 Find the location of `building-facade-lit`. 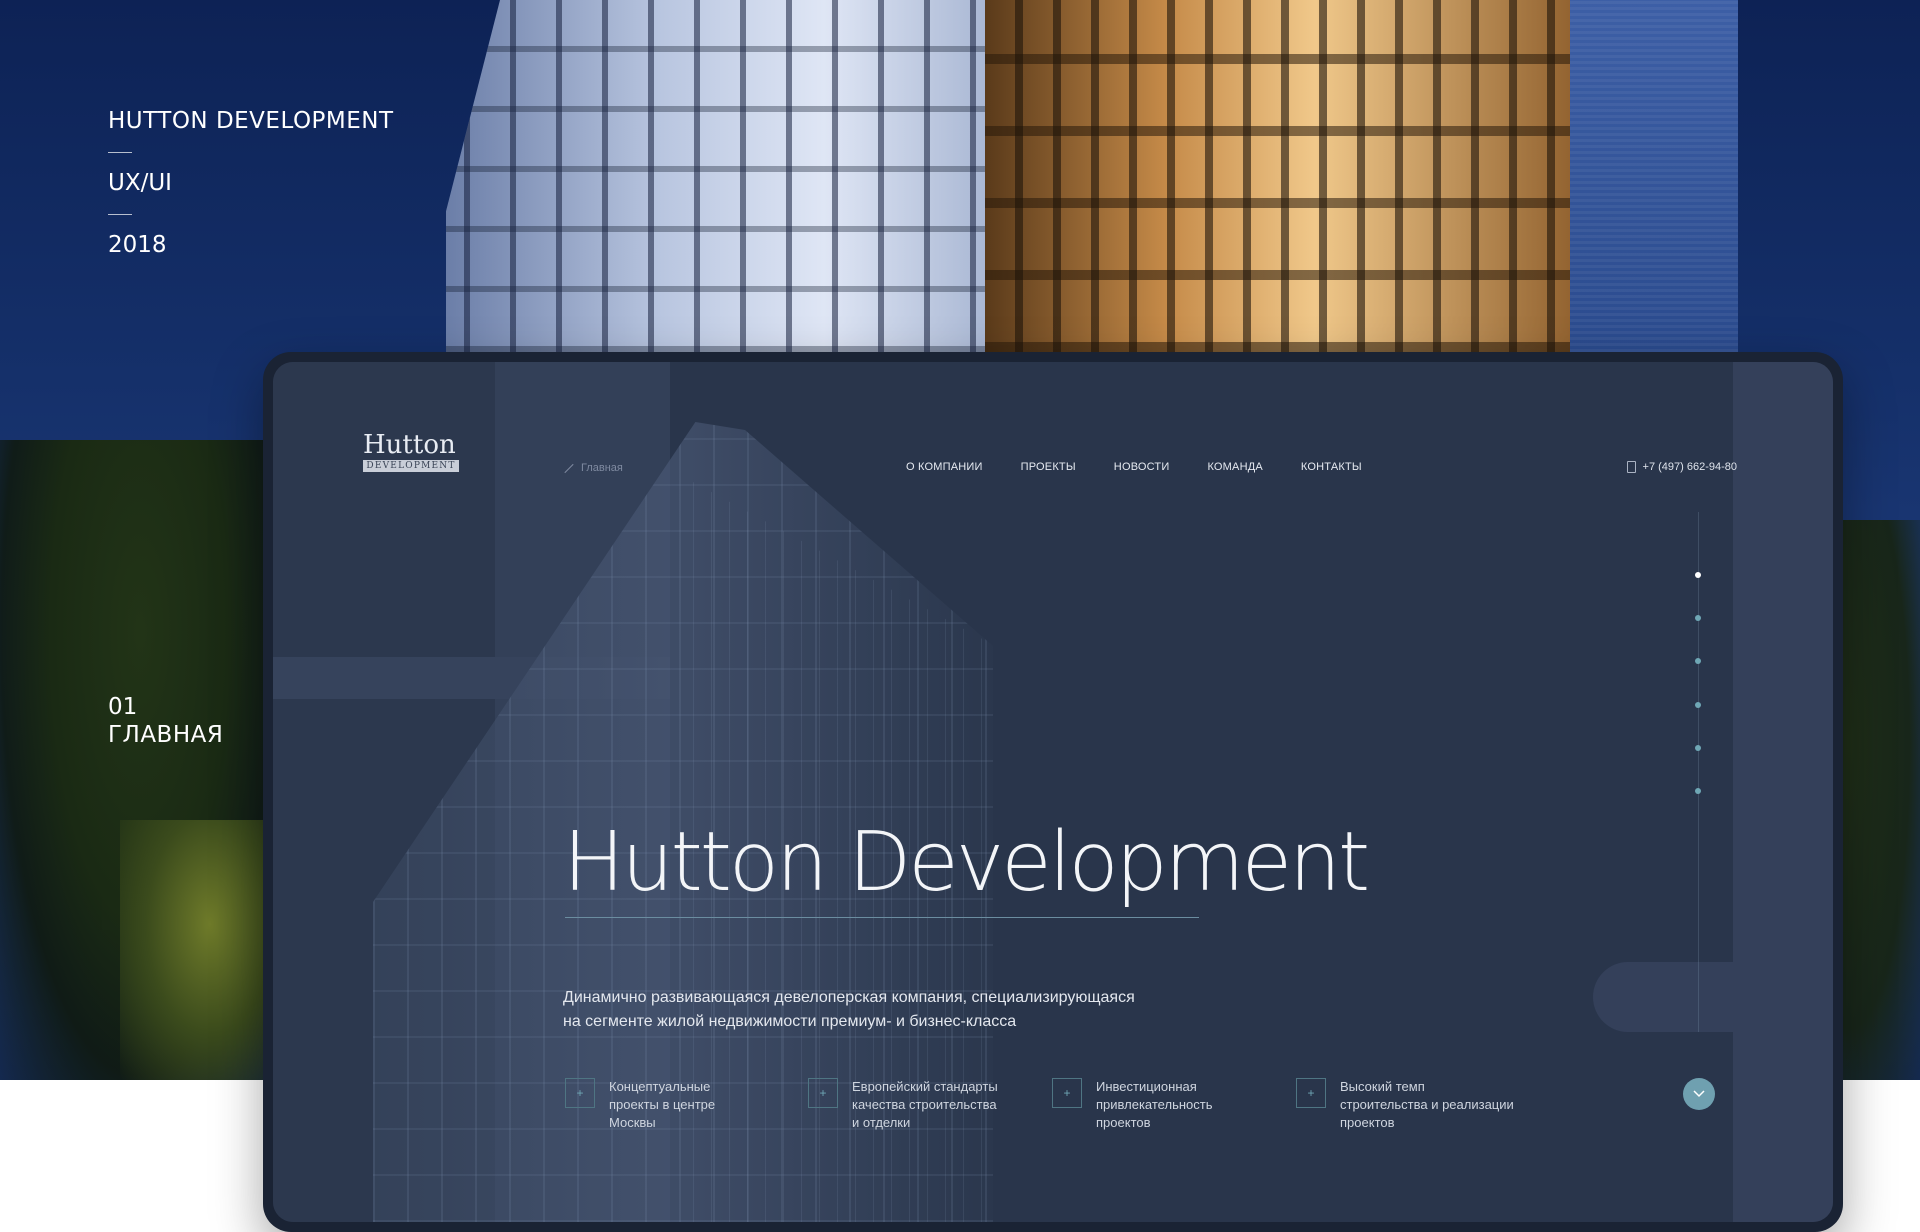

building-facade-lit is located at coordinates (1285, 176).